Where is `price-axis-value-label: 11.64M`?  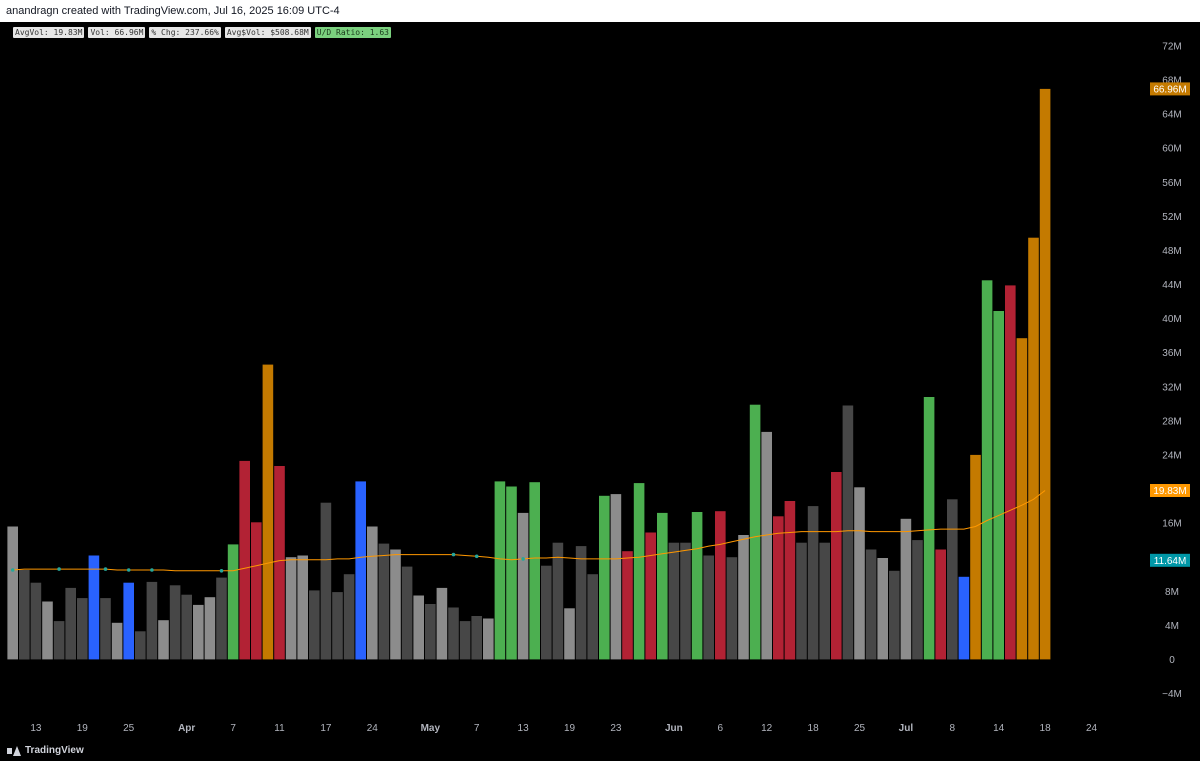
price-axis-value-label: 11.64M is located at coordinates (1170, 560).